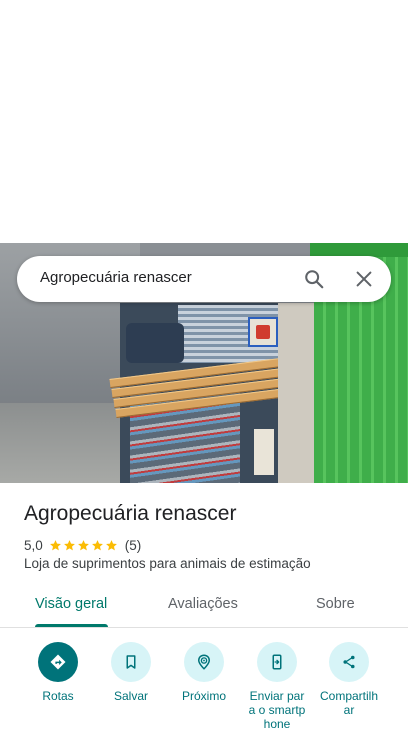 This screenshot has height=731, width=408. I want to click on tab-reviews: Avaliações, so click(203, 604).